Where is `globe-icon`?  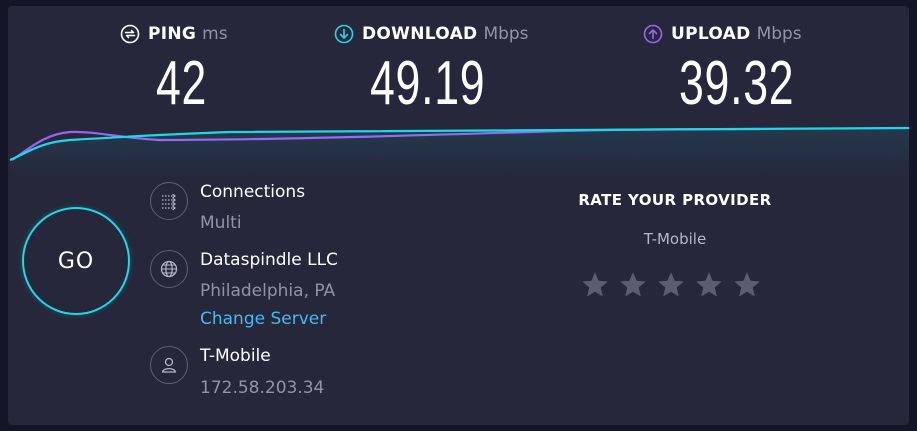 globe-icon is located at coordinates (169, 269).